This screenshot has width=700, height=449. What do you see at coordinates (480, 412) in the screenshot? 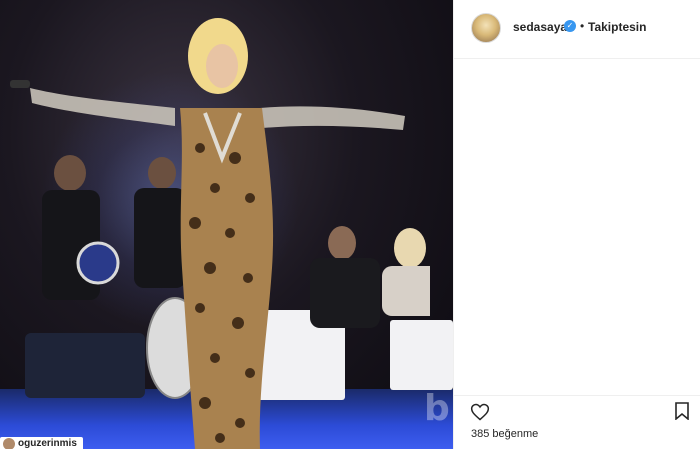
I see `heart-icon` at bounding box center [480, 412].